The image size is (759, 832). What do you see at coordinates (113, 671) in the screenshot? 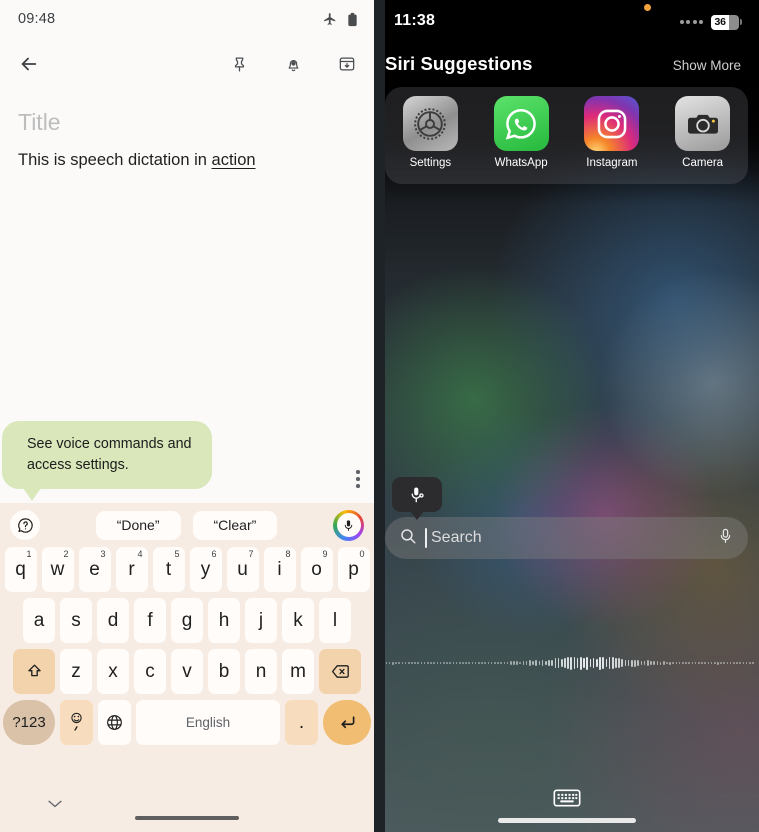
I see `key-x: x` at bounding box center [113, 671].